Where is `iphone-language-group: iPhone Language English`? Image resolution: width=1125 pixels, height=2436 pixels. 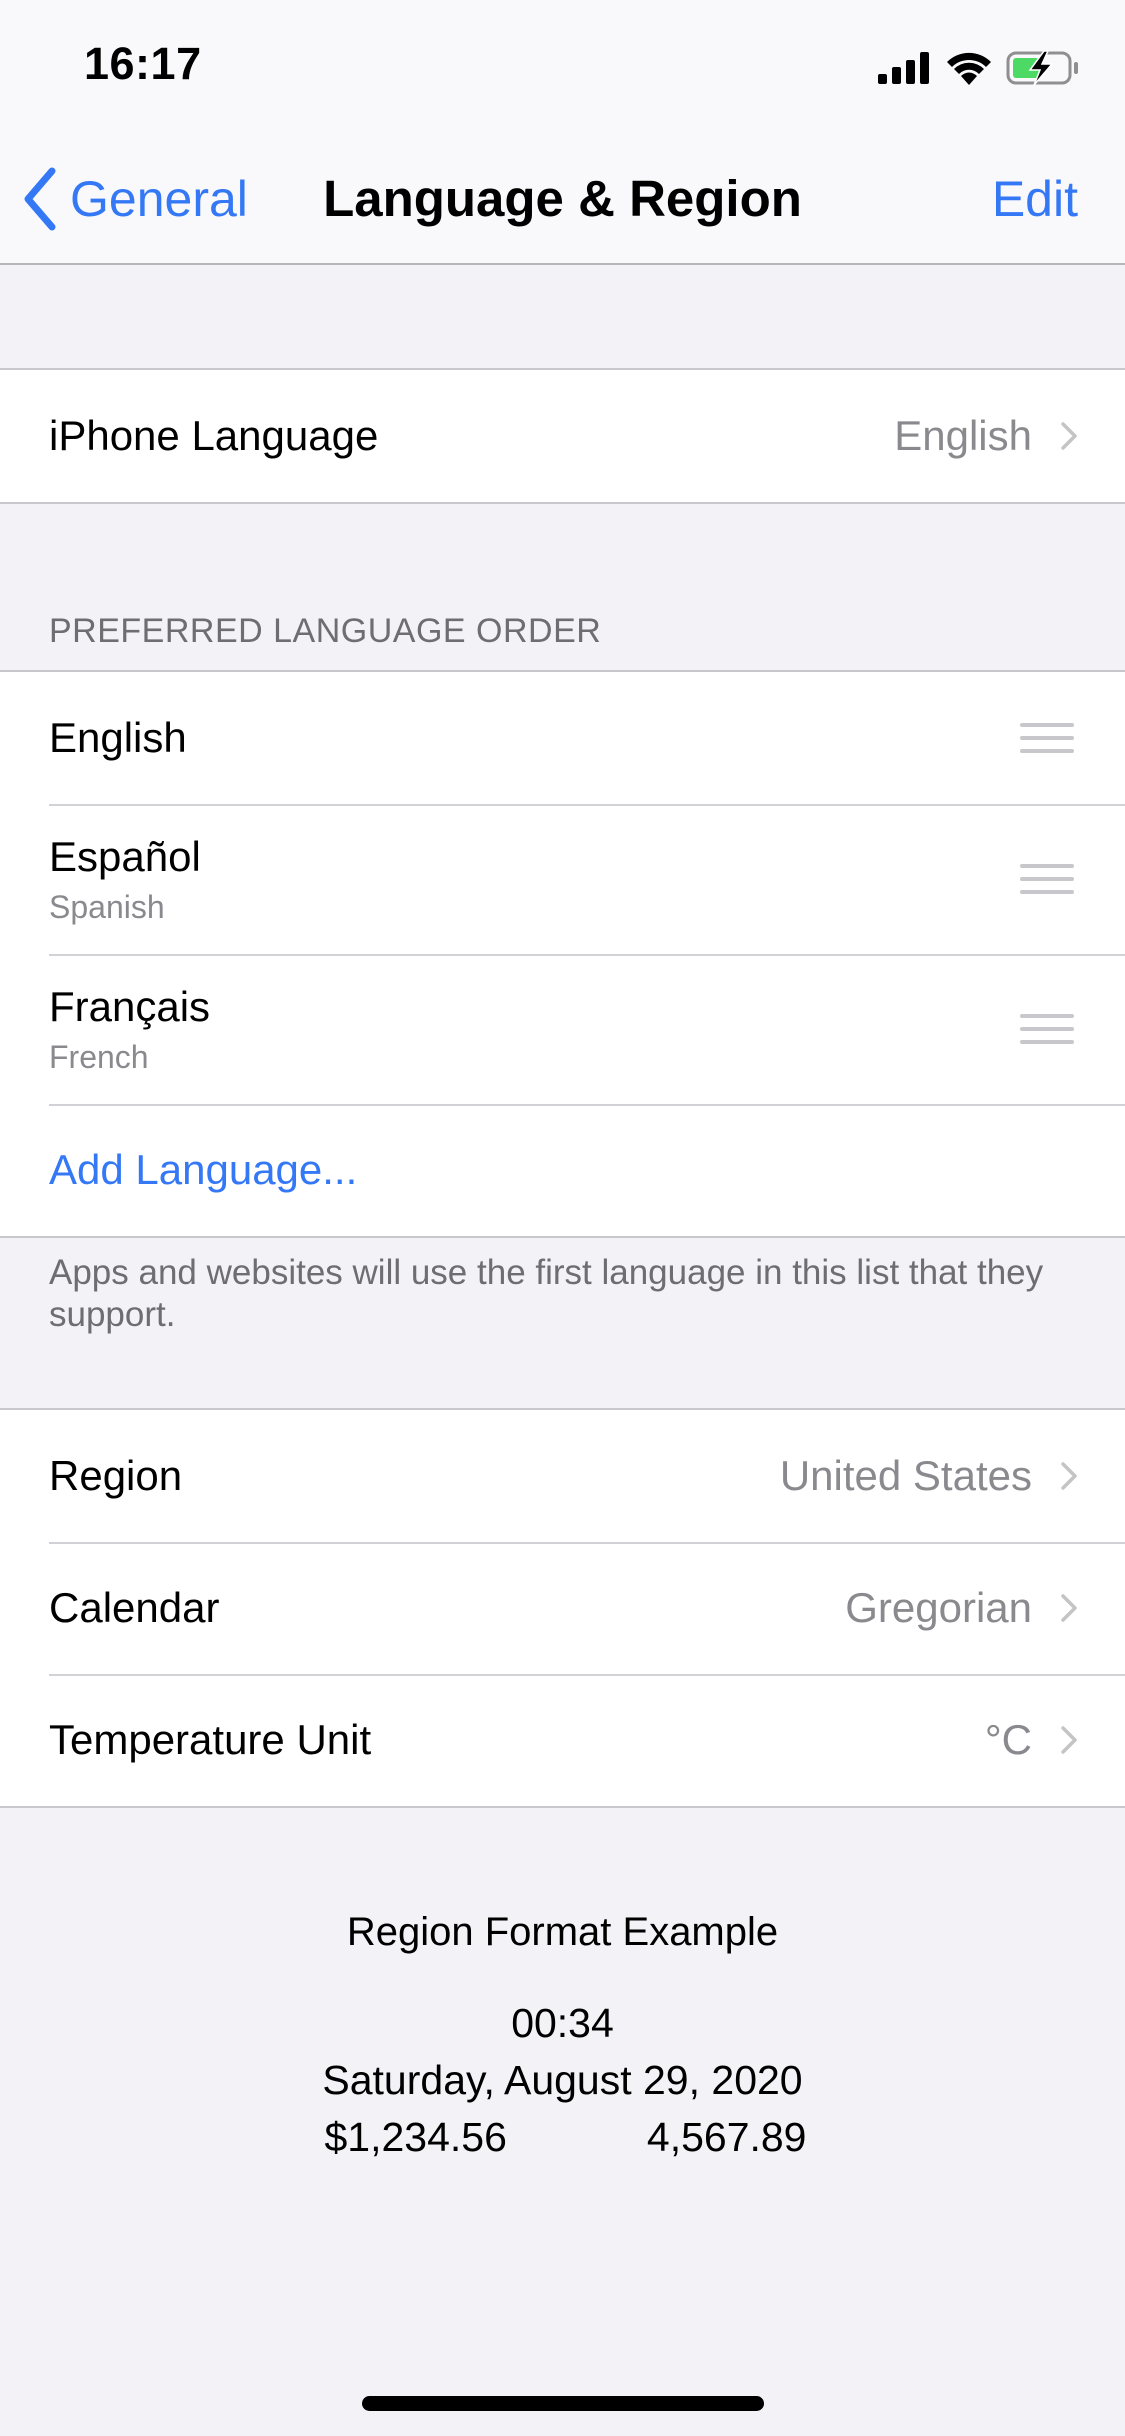 iphone-language-group: iPhone Language English is located at coordinates (562, 436).